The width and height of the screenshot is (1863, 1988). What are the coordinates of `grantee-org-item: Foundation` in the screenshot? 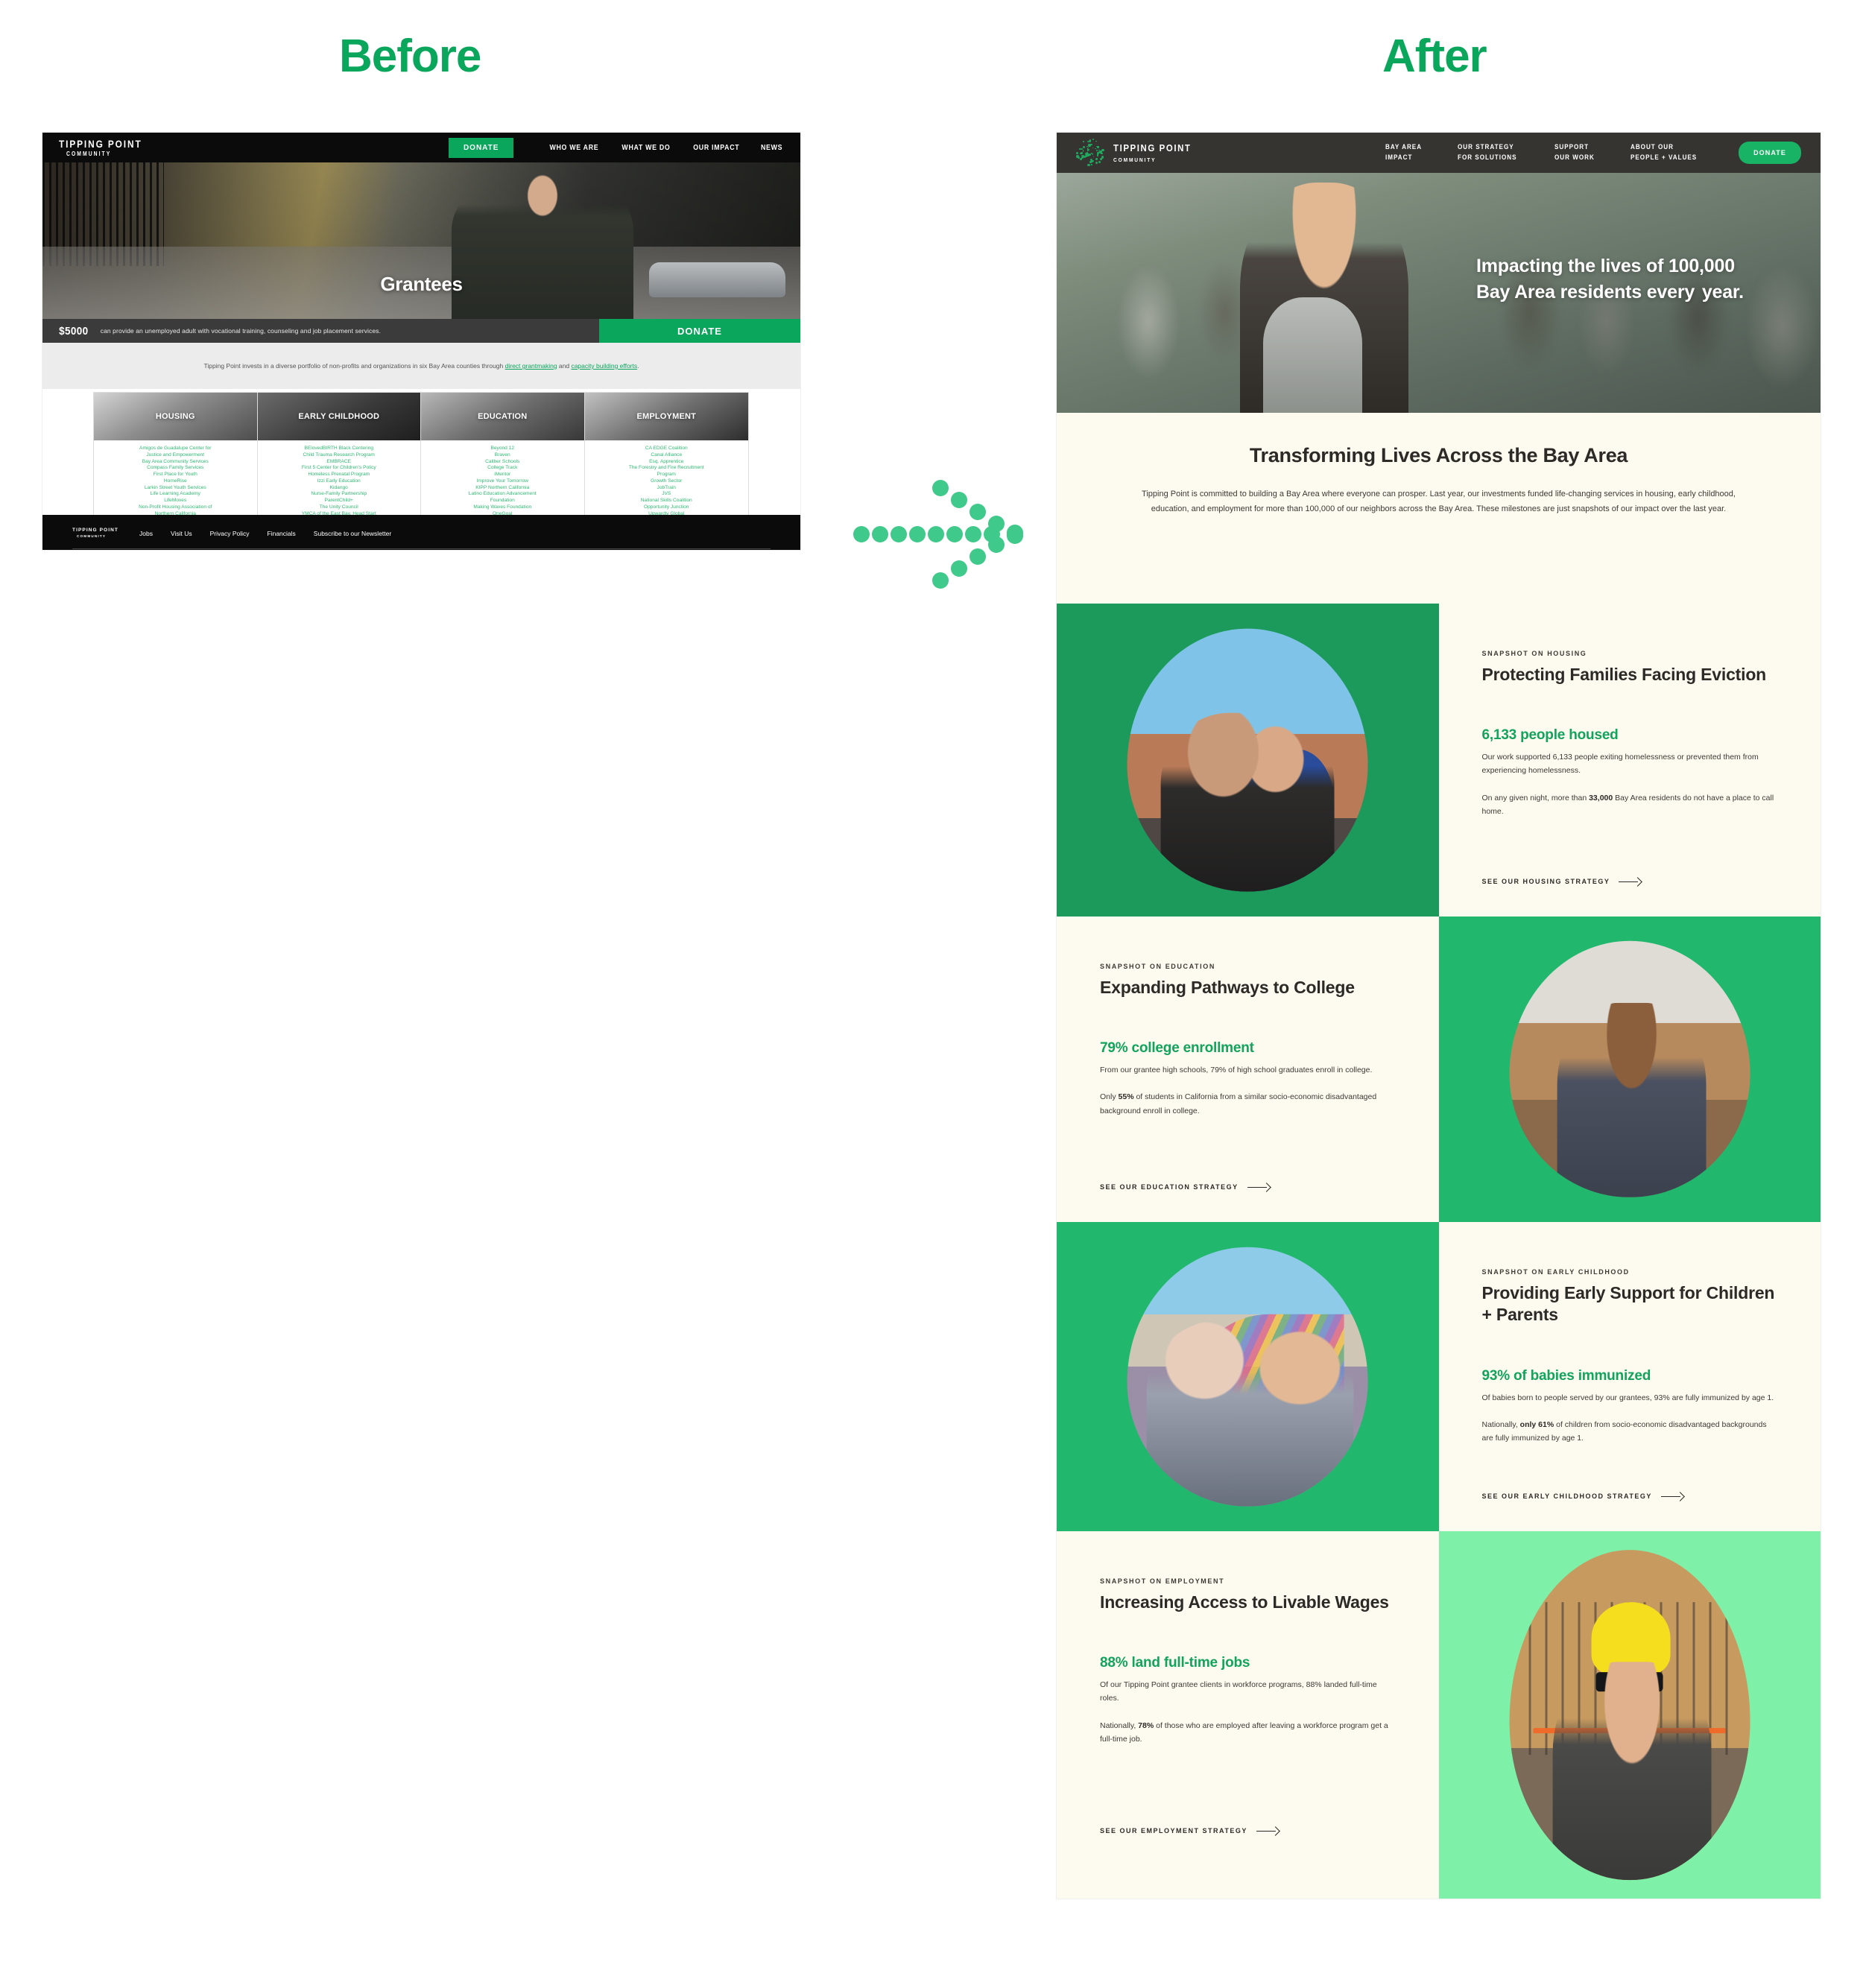 It's located at (502, 501).